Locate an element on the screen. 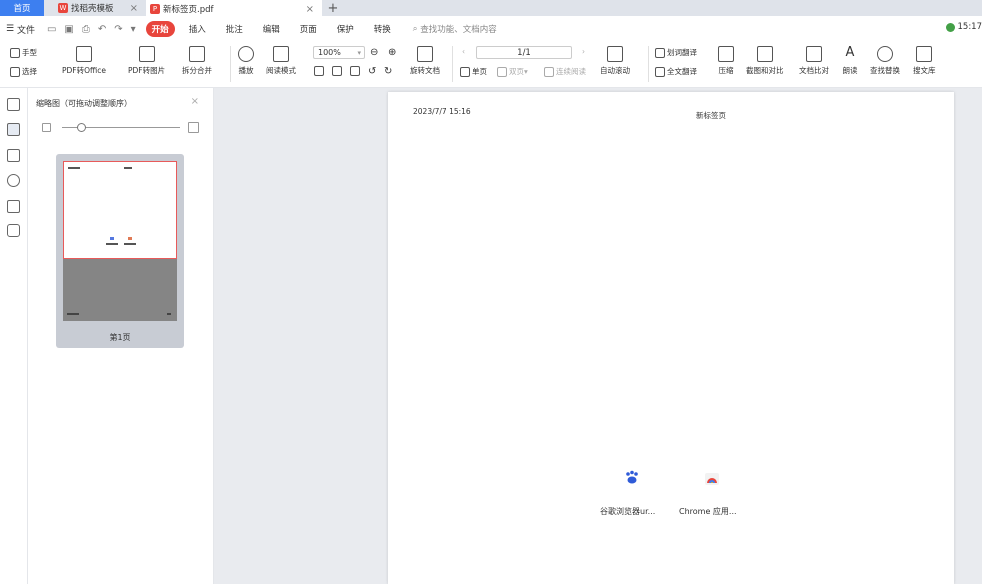 The image size is (982, 584). fit-width-button is located at coordinates (356, 71).